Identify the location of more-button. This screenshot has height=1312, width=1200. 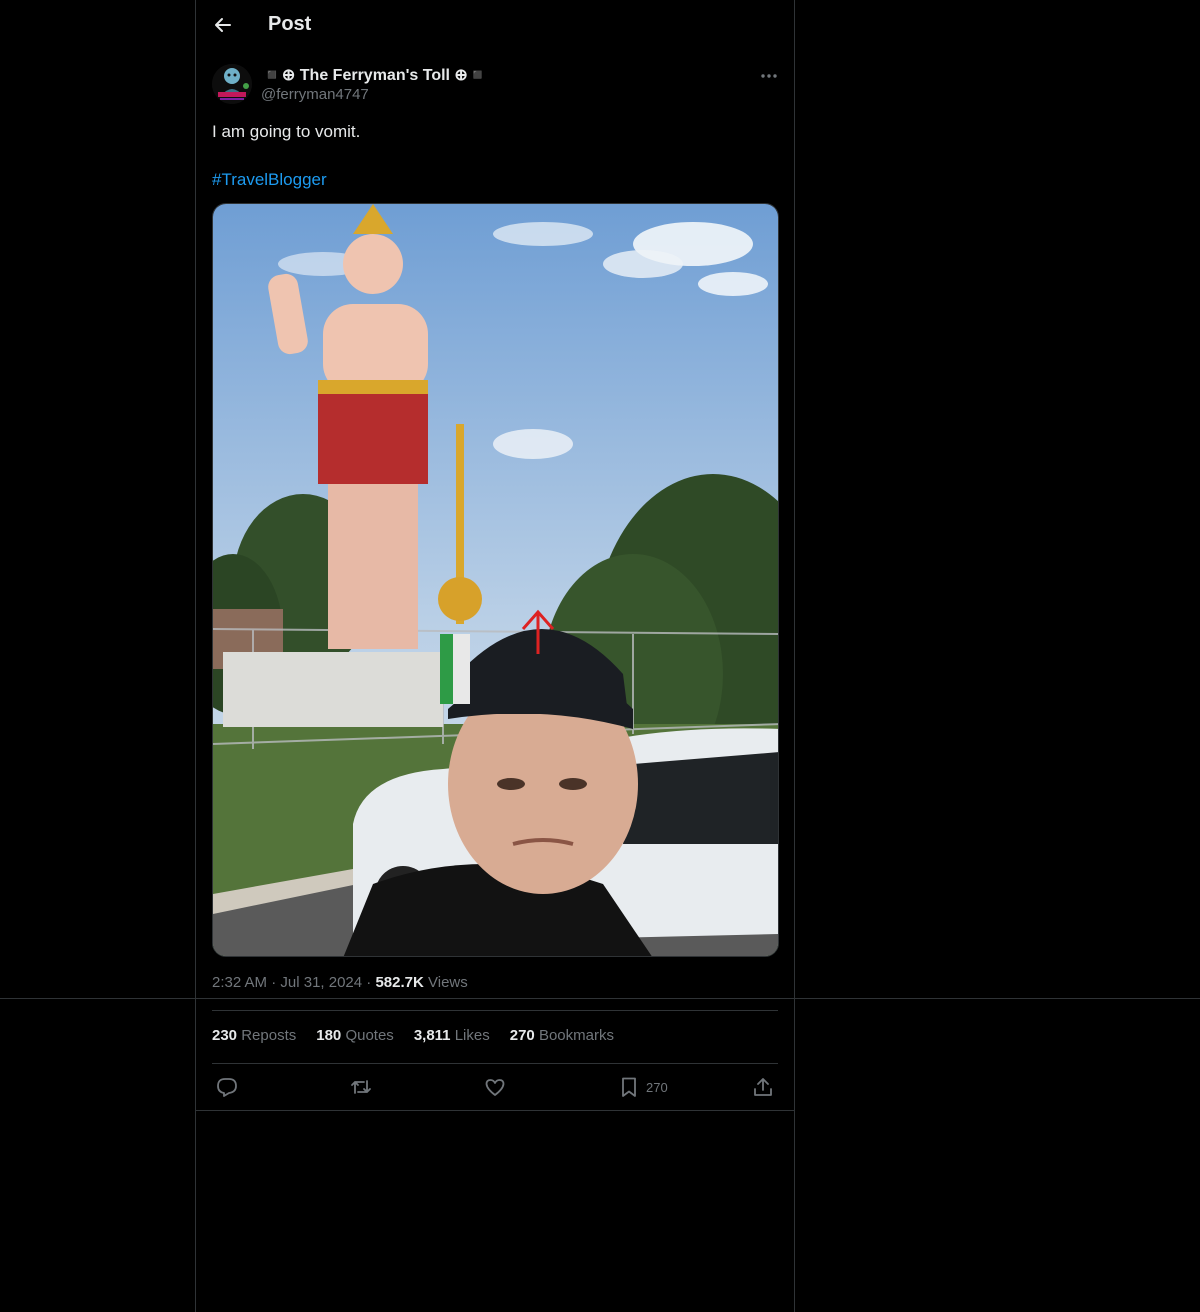
(769, 76).